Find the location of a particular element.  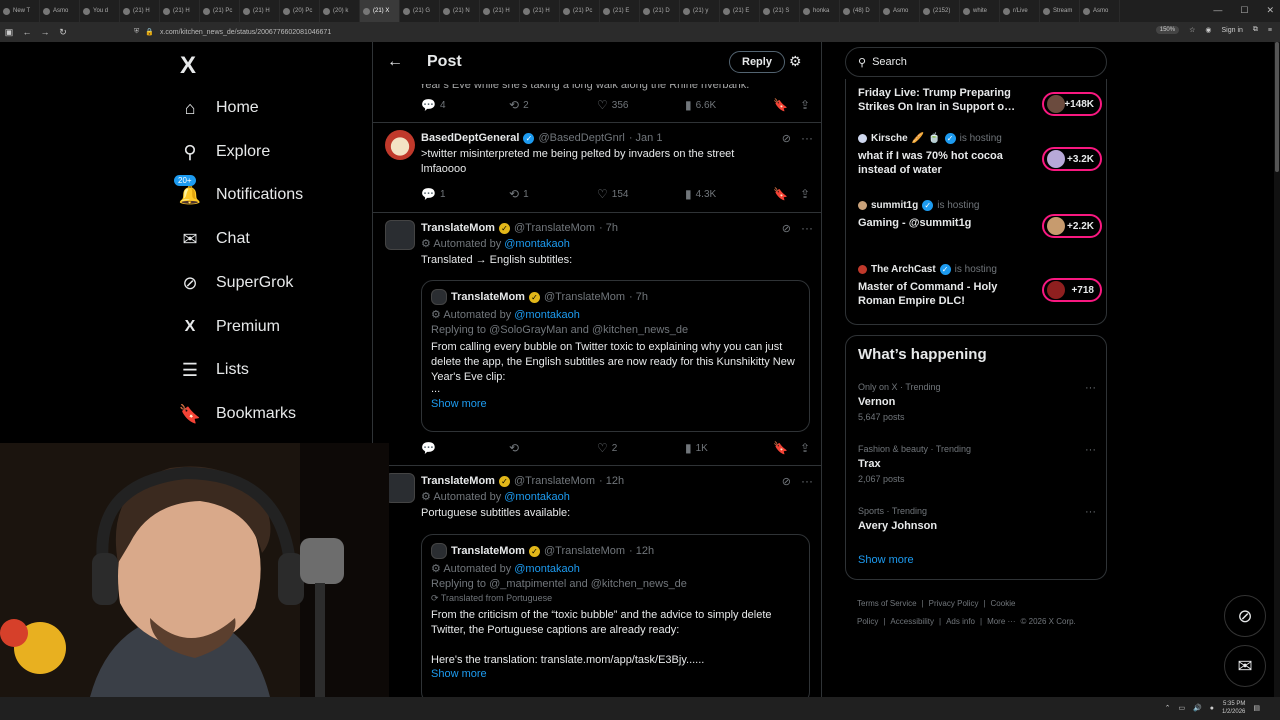

footer-link: © 2026 X Corp. is located at coordinates (1048, 621).